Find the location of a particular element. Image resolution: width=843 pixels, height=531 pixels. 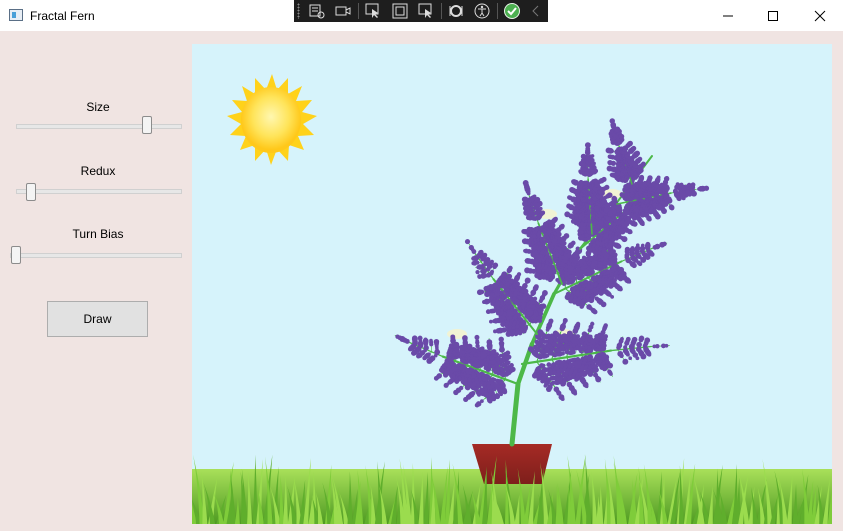

window-title: Fractal Fern is located at coordinates (62, 16).